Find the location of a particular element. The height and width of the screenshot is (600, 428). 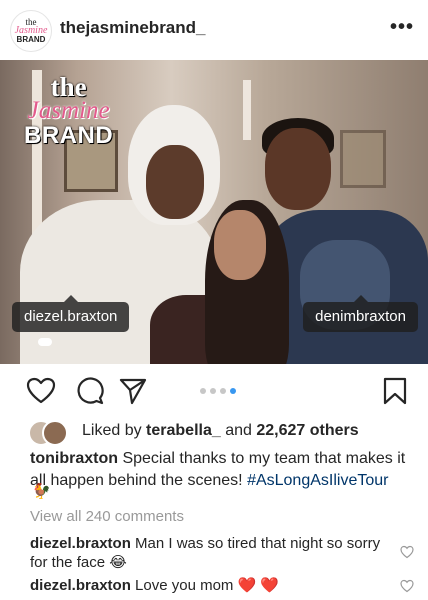

heart-icon is located at coordinates (41, 391).